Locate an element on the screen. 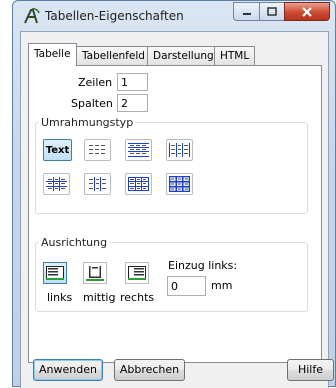 The image size is (336, 388). border-type-full-grid-button is located at coordinates (179, 184).